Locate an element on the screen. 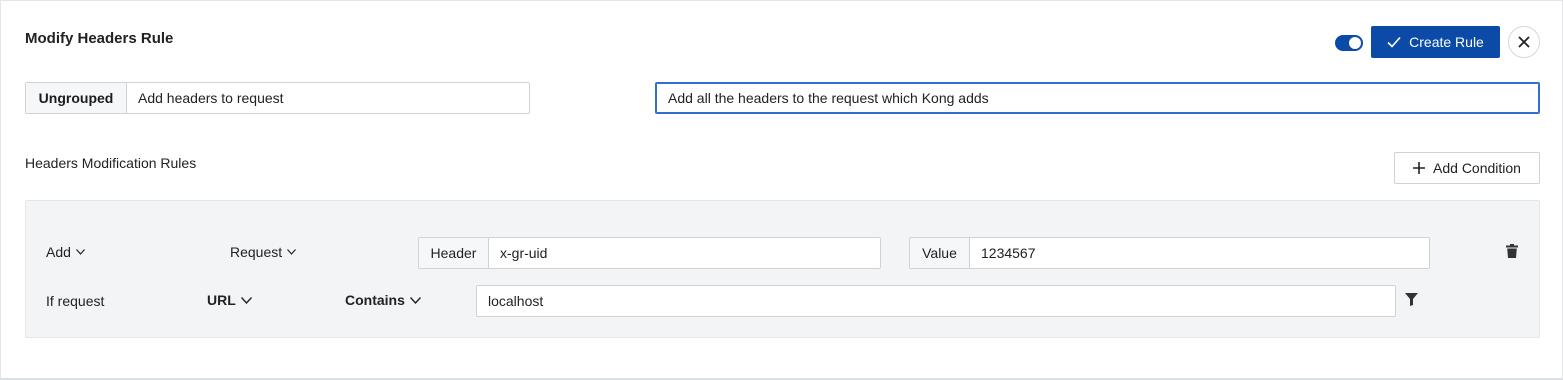 This screenshot has width=1563, height=380. filter-icon is located at coordinates (1411, 299).